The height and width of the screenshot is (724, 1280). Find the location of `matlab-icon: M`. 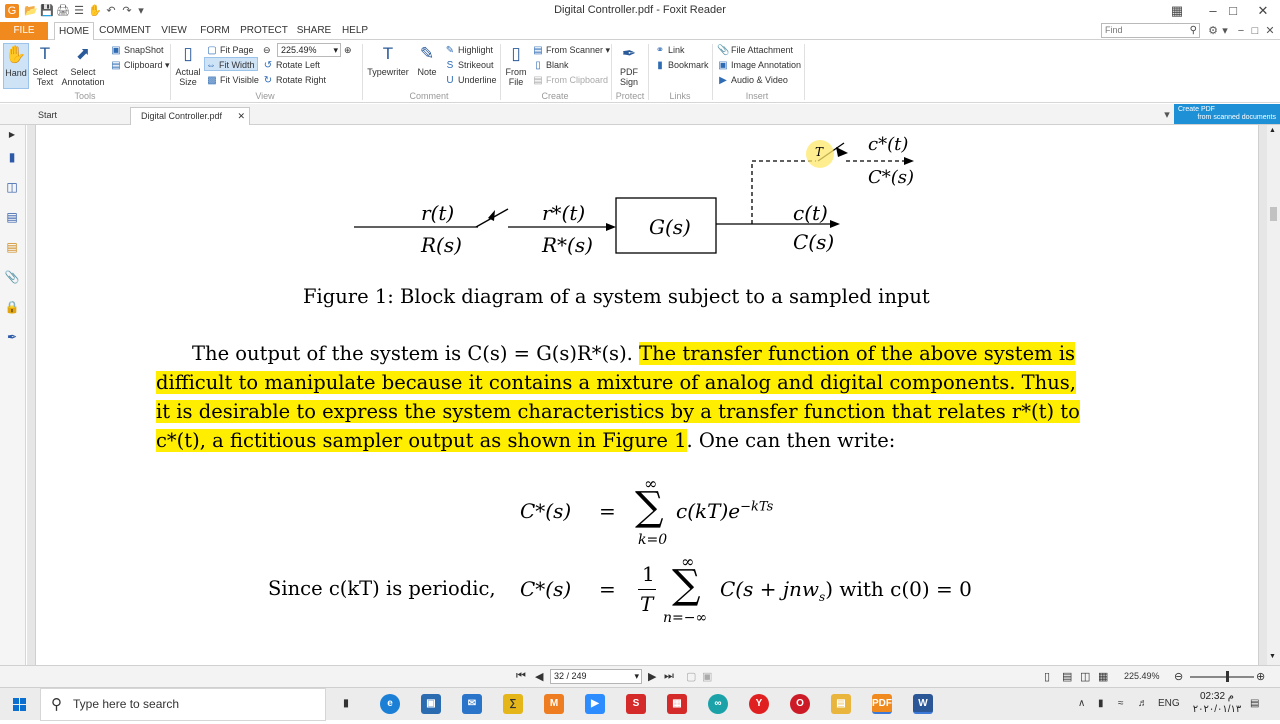

matlab-icon: M is located at coordinates (554, 704).